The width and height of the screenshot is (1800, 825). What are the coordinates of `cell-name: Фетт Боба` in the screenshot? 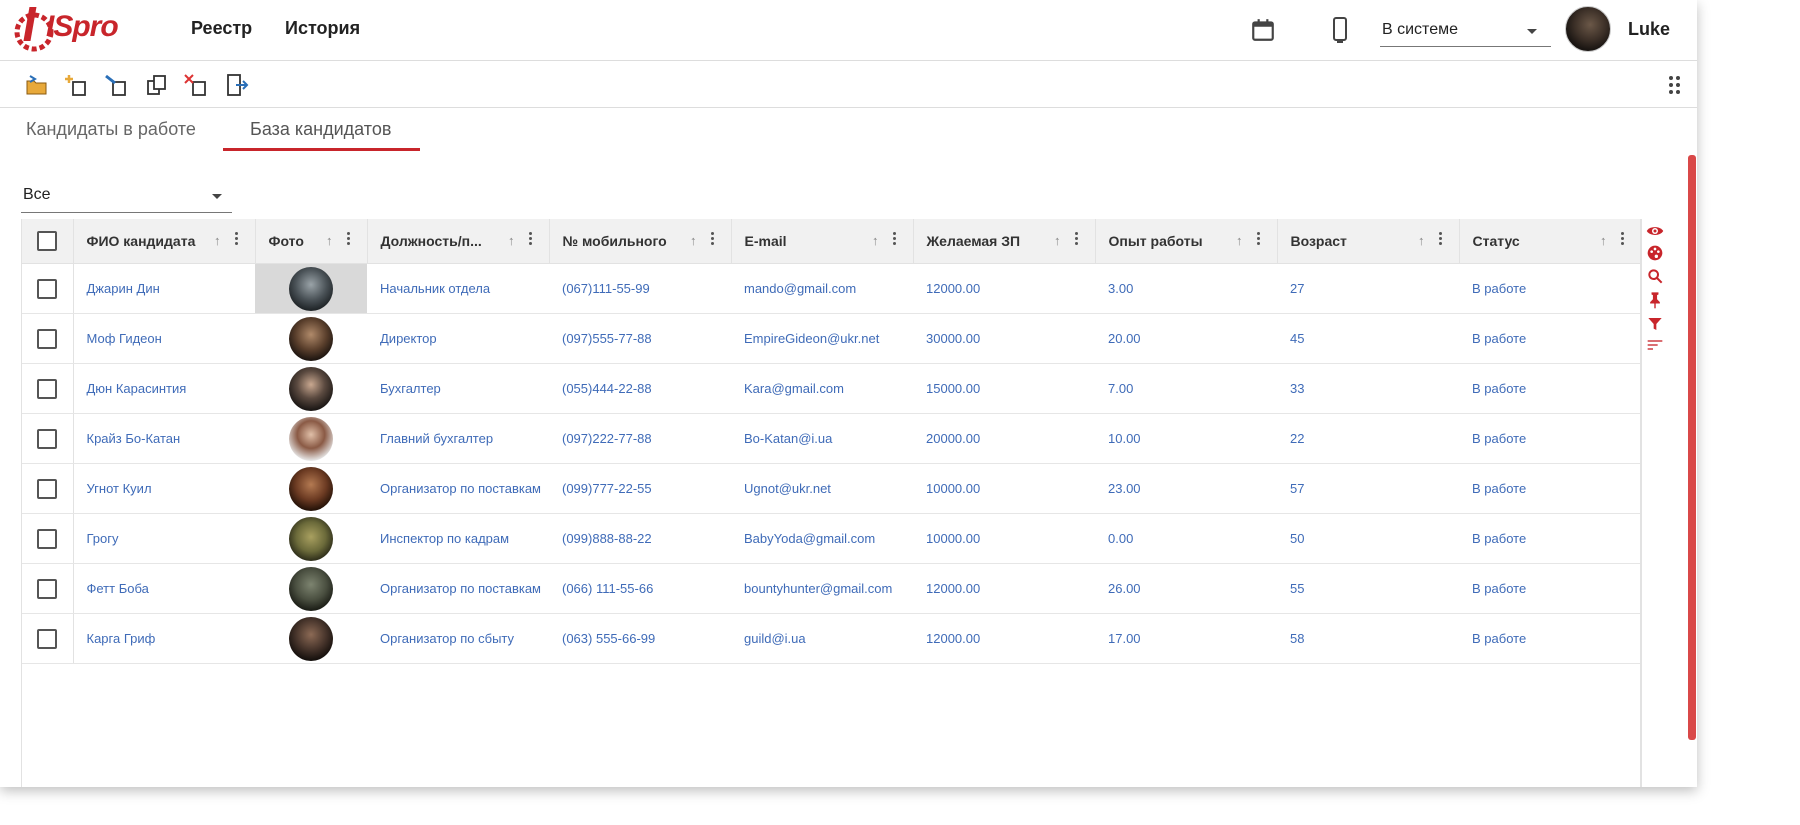 It's located at (164, 588).